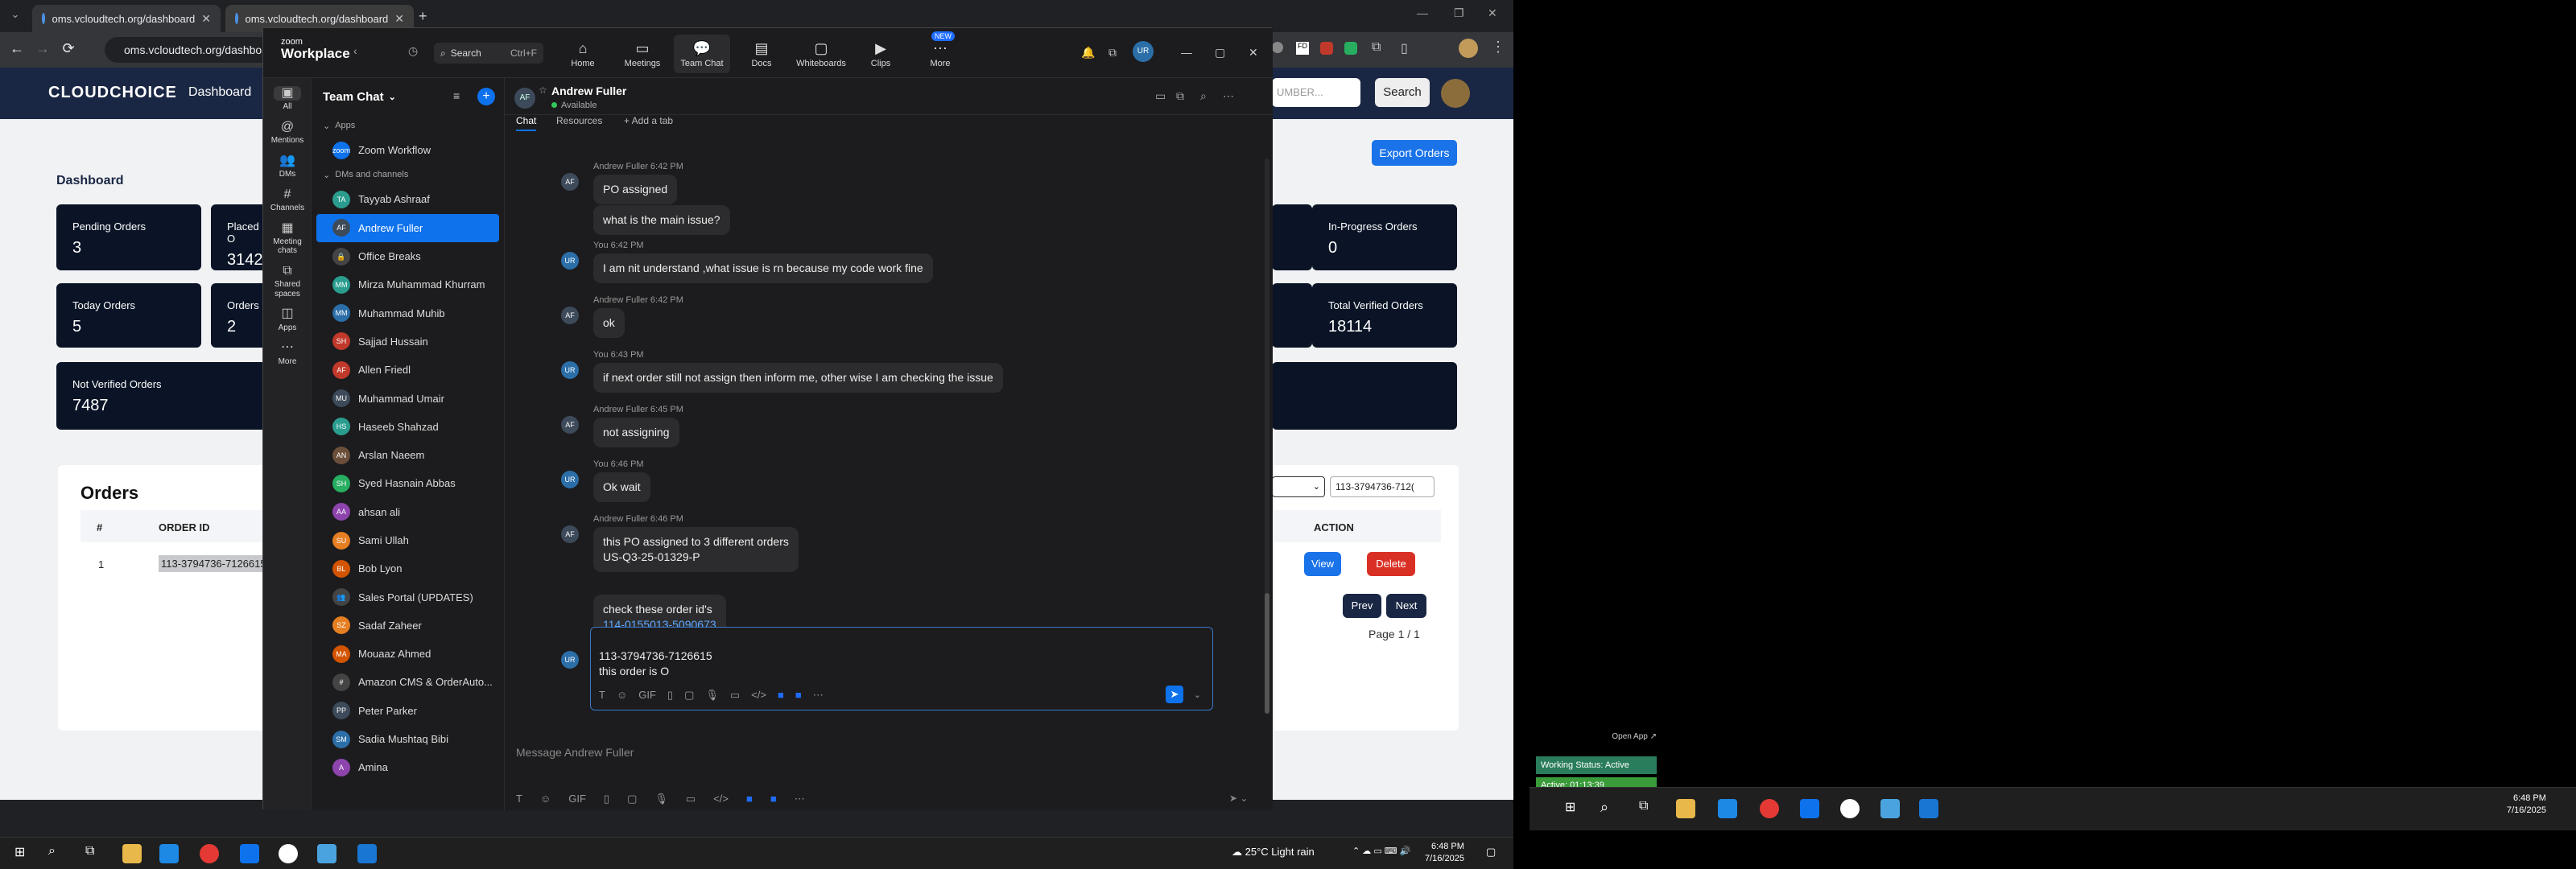 The height and width of the screenshot is (869, 2576). What do you see at coordinates (1391, 564) in the screenshot?
I see `delete-button: Delete` at bounding box center [1391, 564].